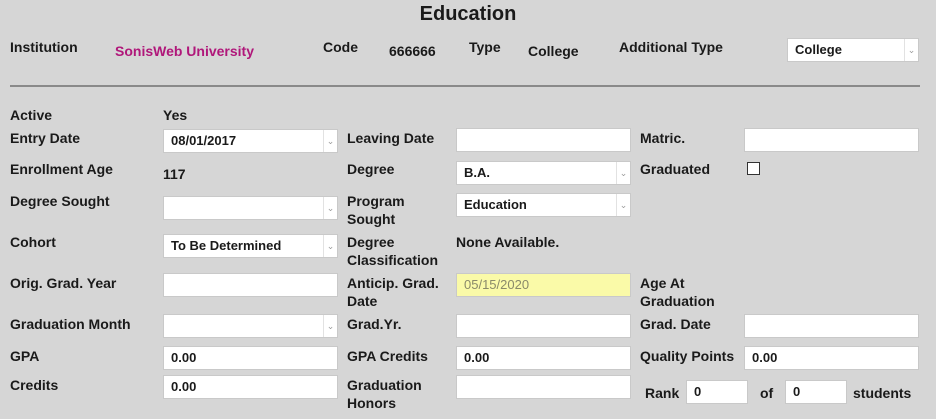 Image resolution: width=936 pixels, height=419 pixels. What do you see at coordinates (393, 283) in the screenshot?
I see `anticip-grad-date-label-line1: Anticip. Grad.` at bounding box center [393, 283].